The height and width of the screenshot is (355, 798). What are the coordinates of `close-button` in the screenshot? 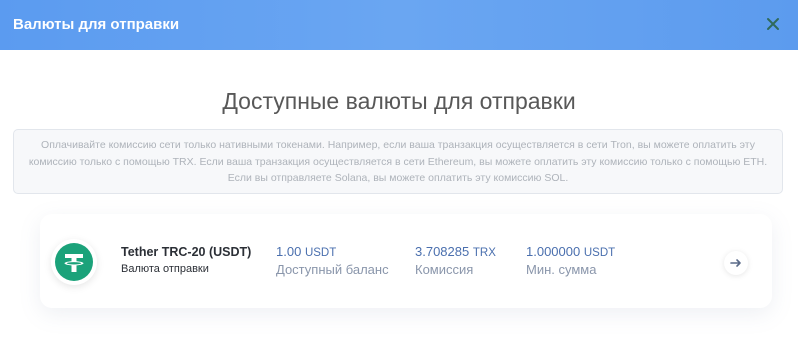 It's located at (773, 24).